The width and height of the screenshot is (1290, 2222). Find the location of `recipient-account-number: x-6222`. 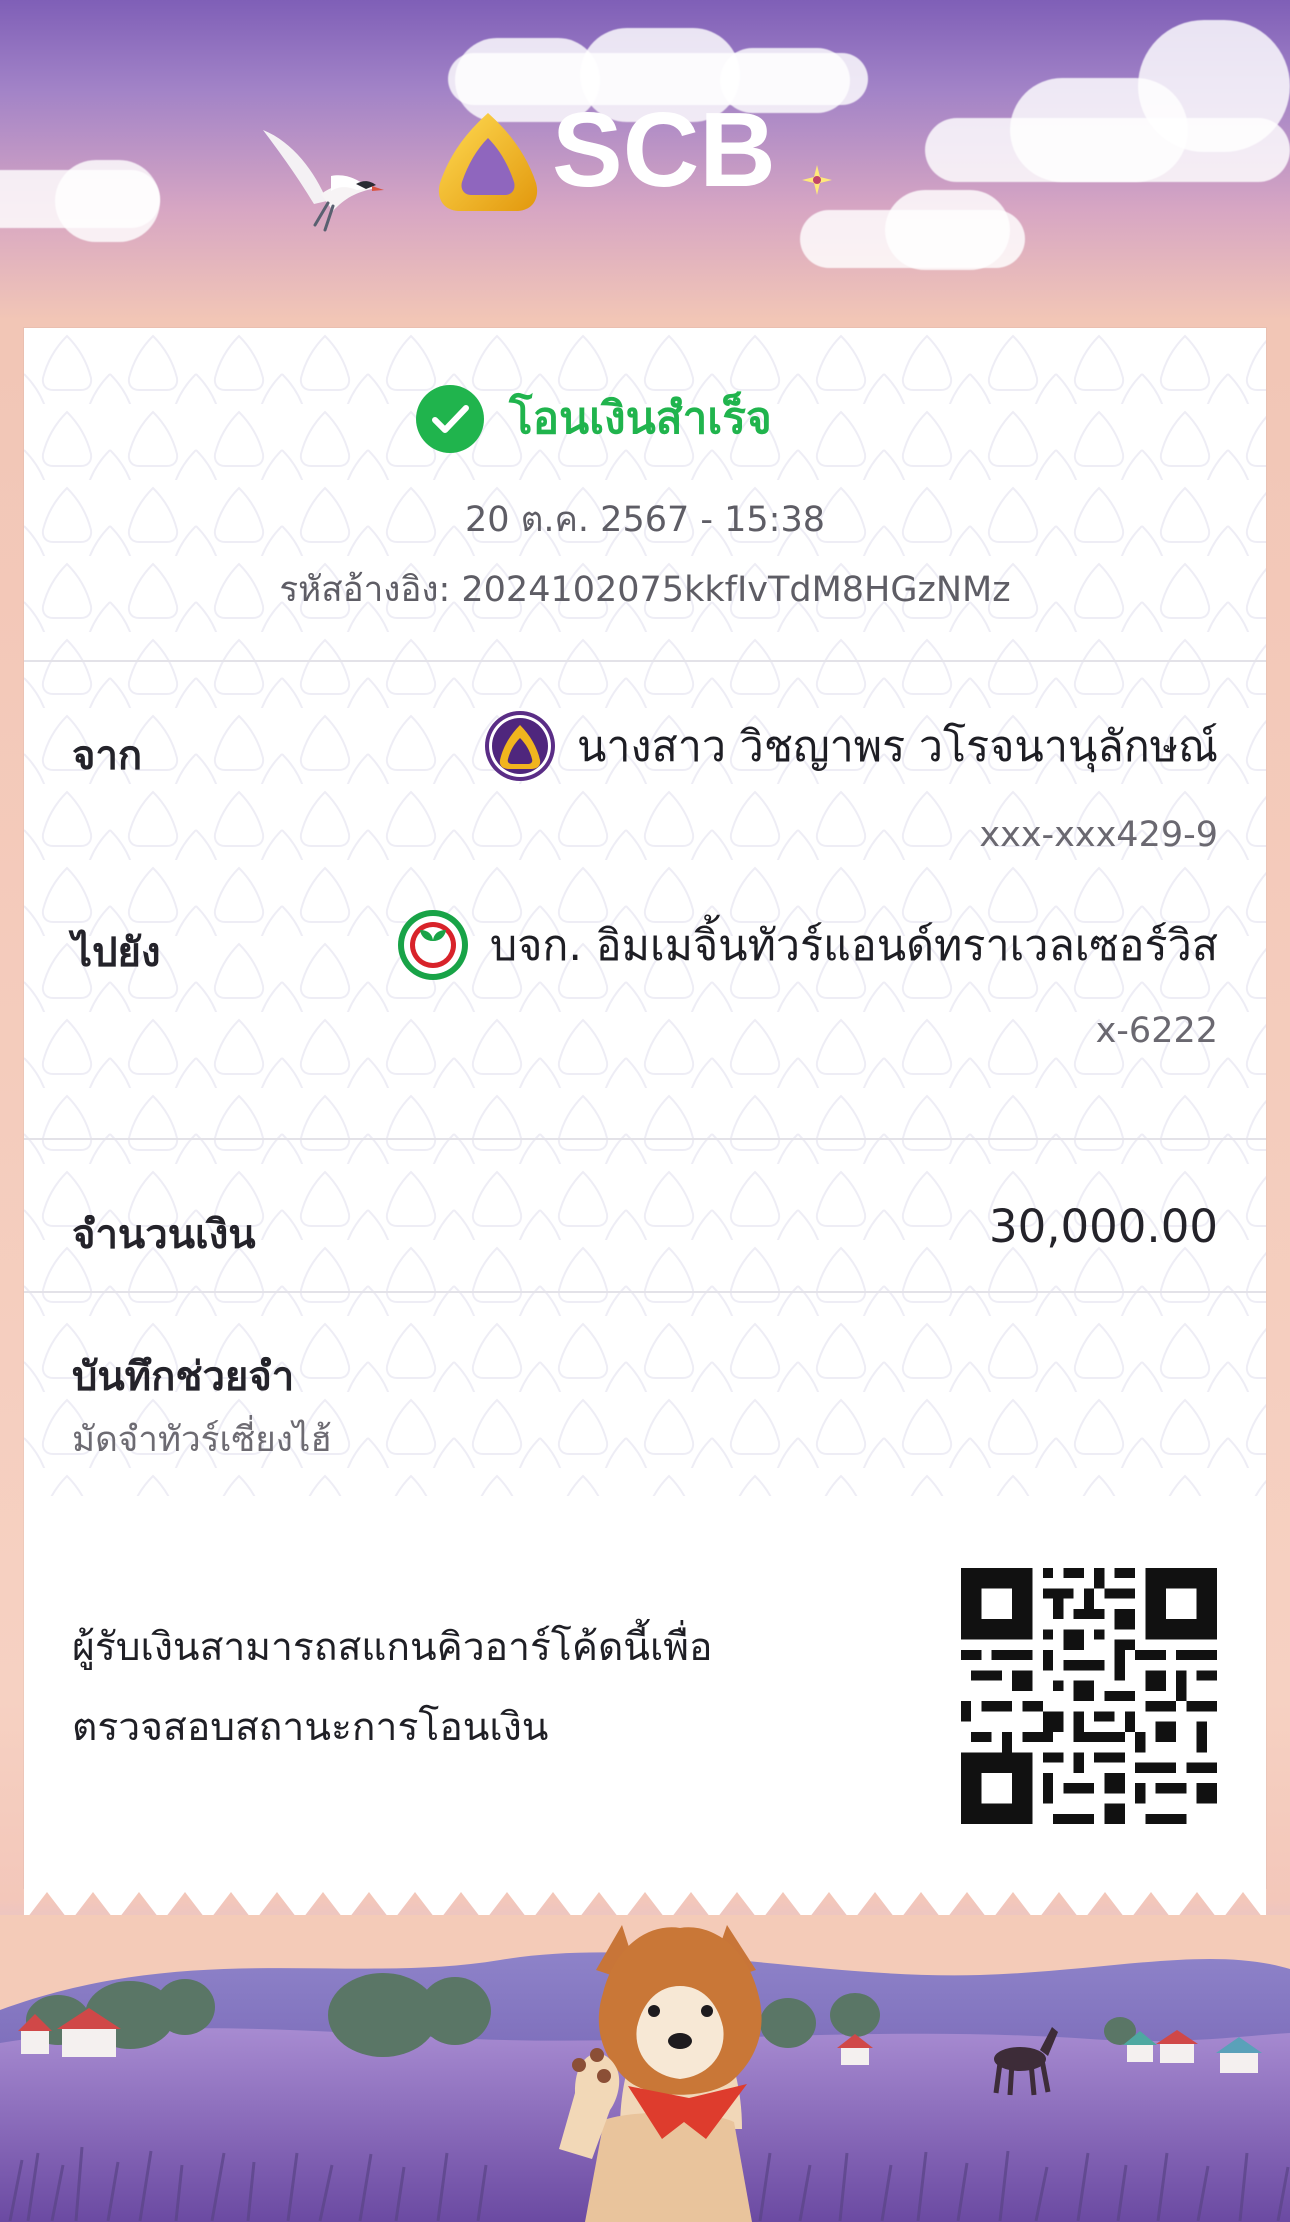

recipient-account-number: x-6222 is located at coordinates (1156, 1031).